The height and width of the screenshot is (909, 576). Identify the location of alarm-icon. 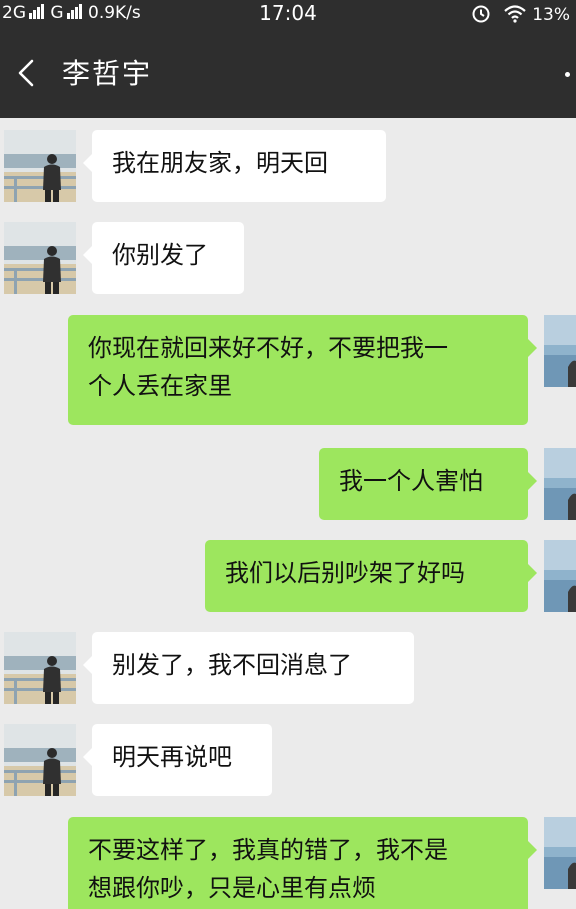
(481, 14).